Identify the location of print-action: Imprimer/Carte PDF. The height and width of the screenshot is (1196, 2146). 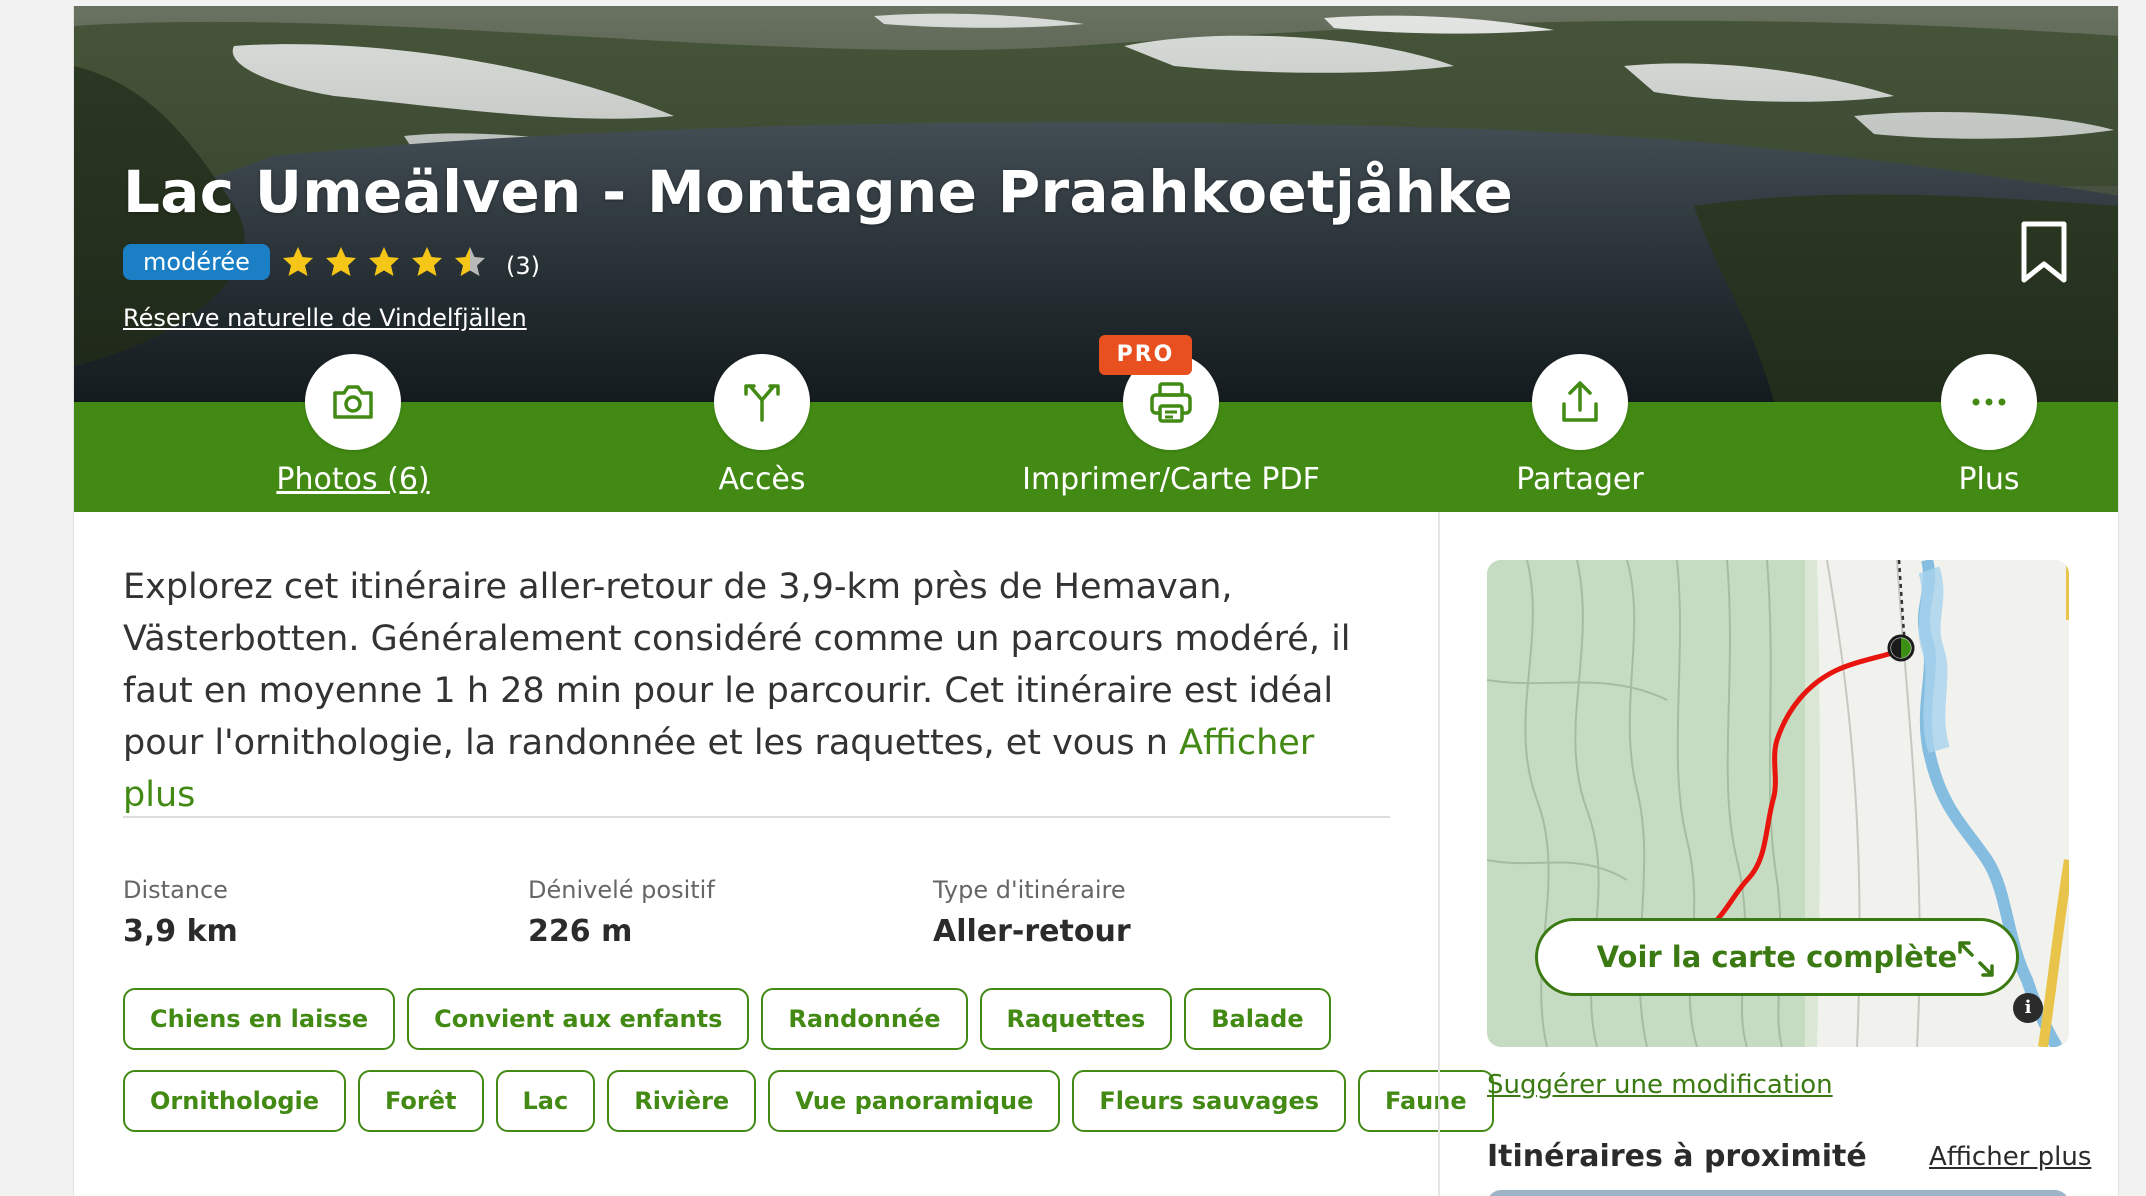
(1171, 425).